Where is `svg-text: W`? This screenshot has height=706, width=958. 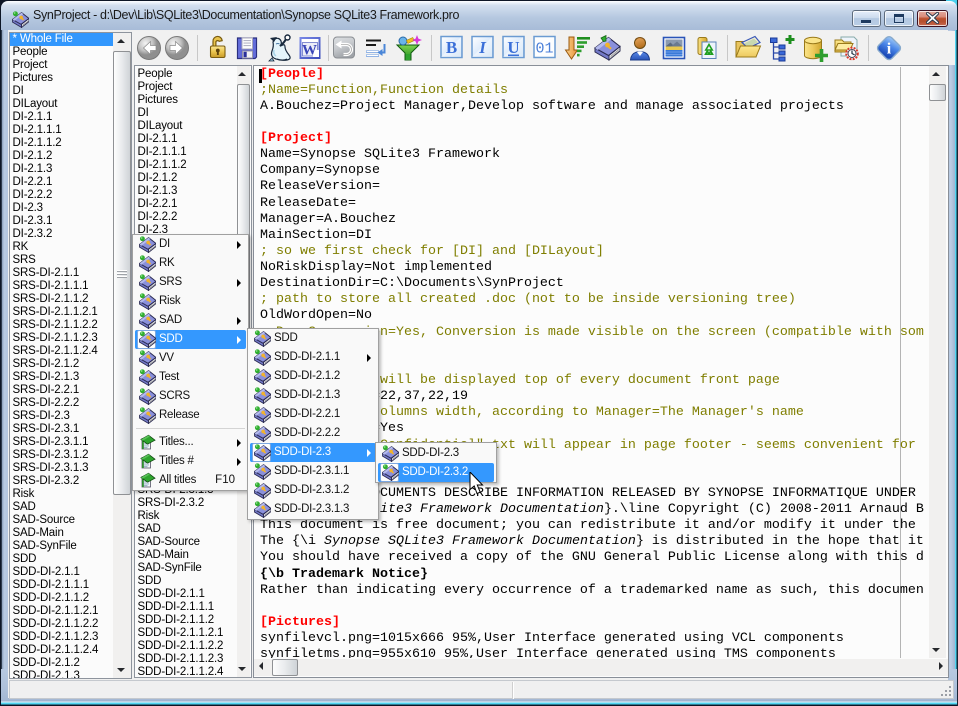
svg-text: W is located at coordinates (309, 51).